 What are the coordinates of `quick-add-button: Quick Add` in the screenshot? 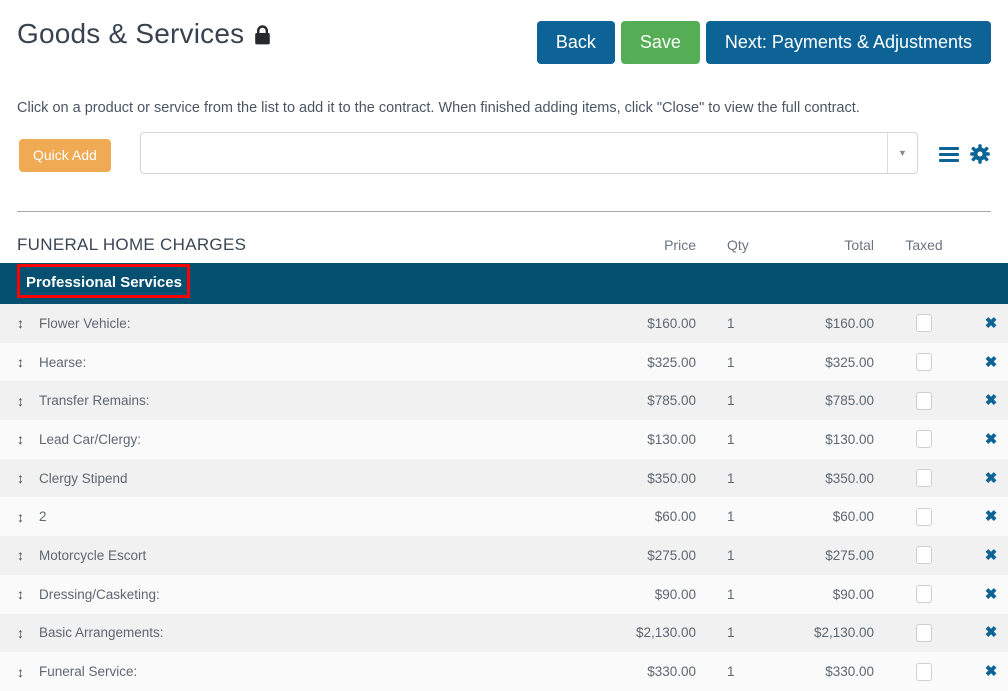 It's located at (65, 155).